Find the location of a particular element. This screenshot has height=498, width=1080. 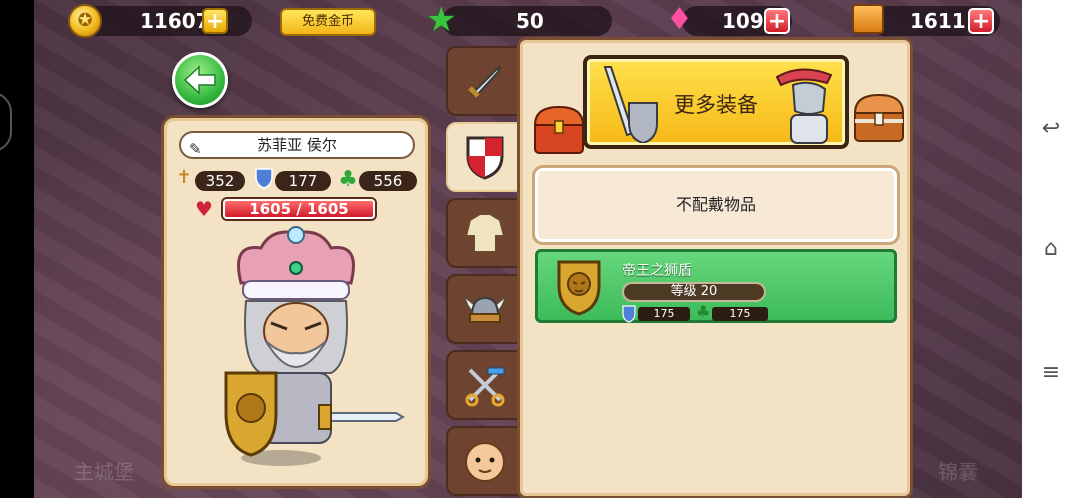

viking-helmet-icon is located at coordinates (485, 308).